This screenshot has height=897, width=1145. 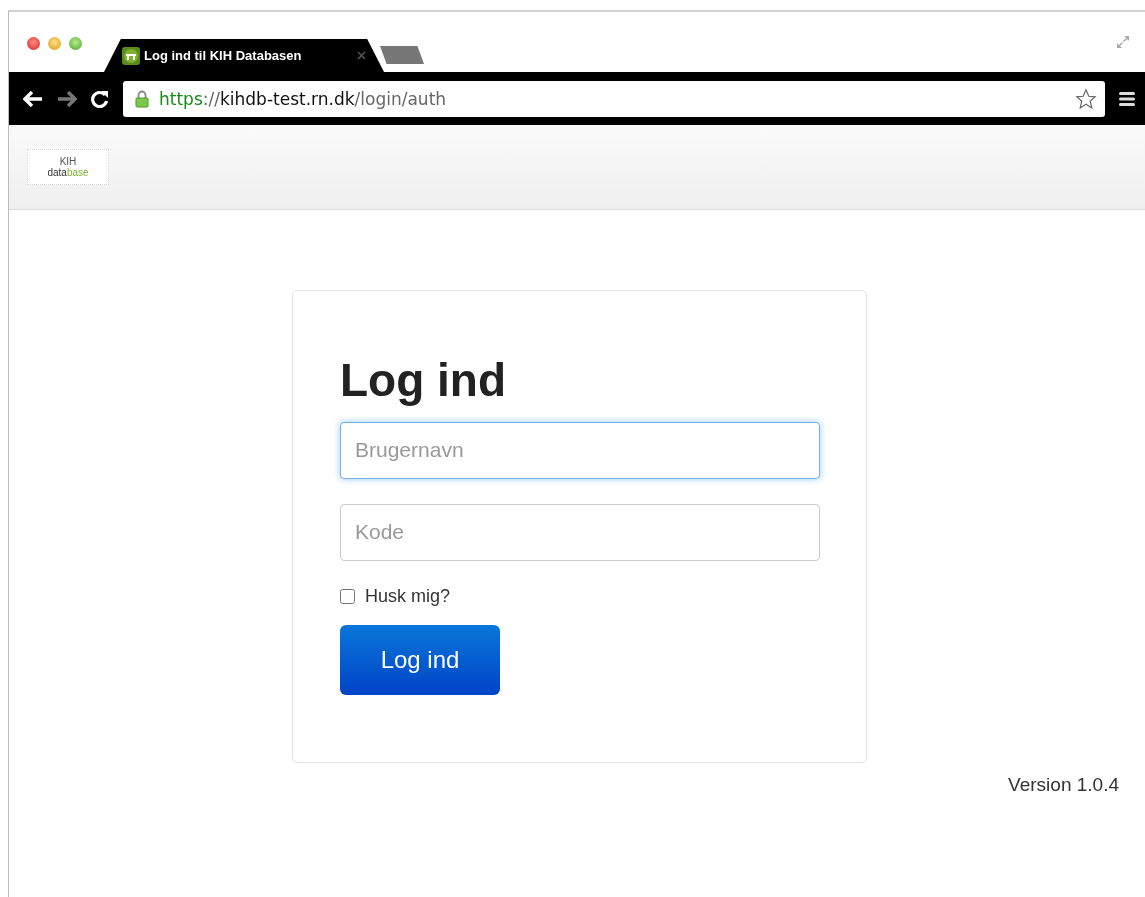 What do you see at coordinates (75, 43) in the screenshot?
I see `zoom-light` at bounding box center [75, 43].